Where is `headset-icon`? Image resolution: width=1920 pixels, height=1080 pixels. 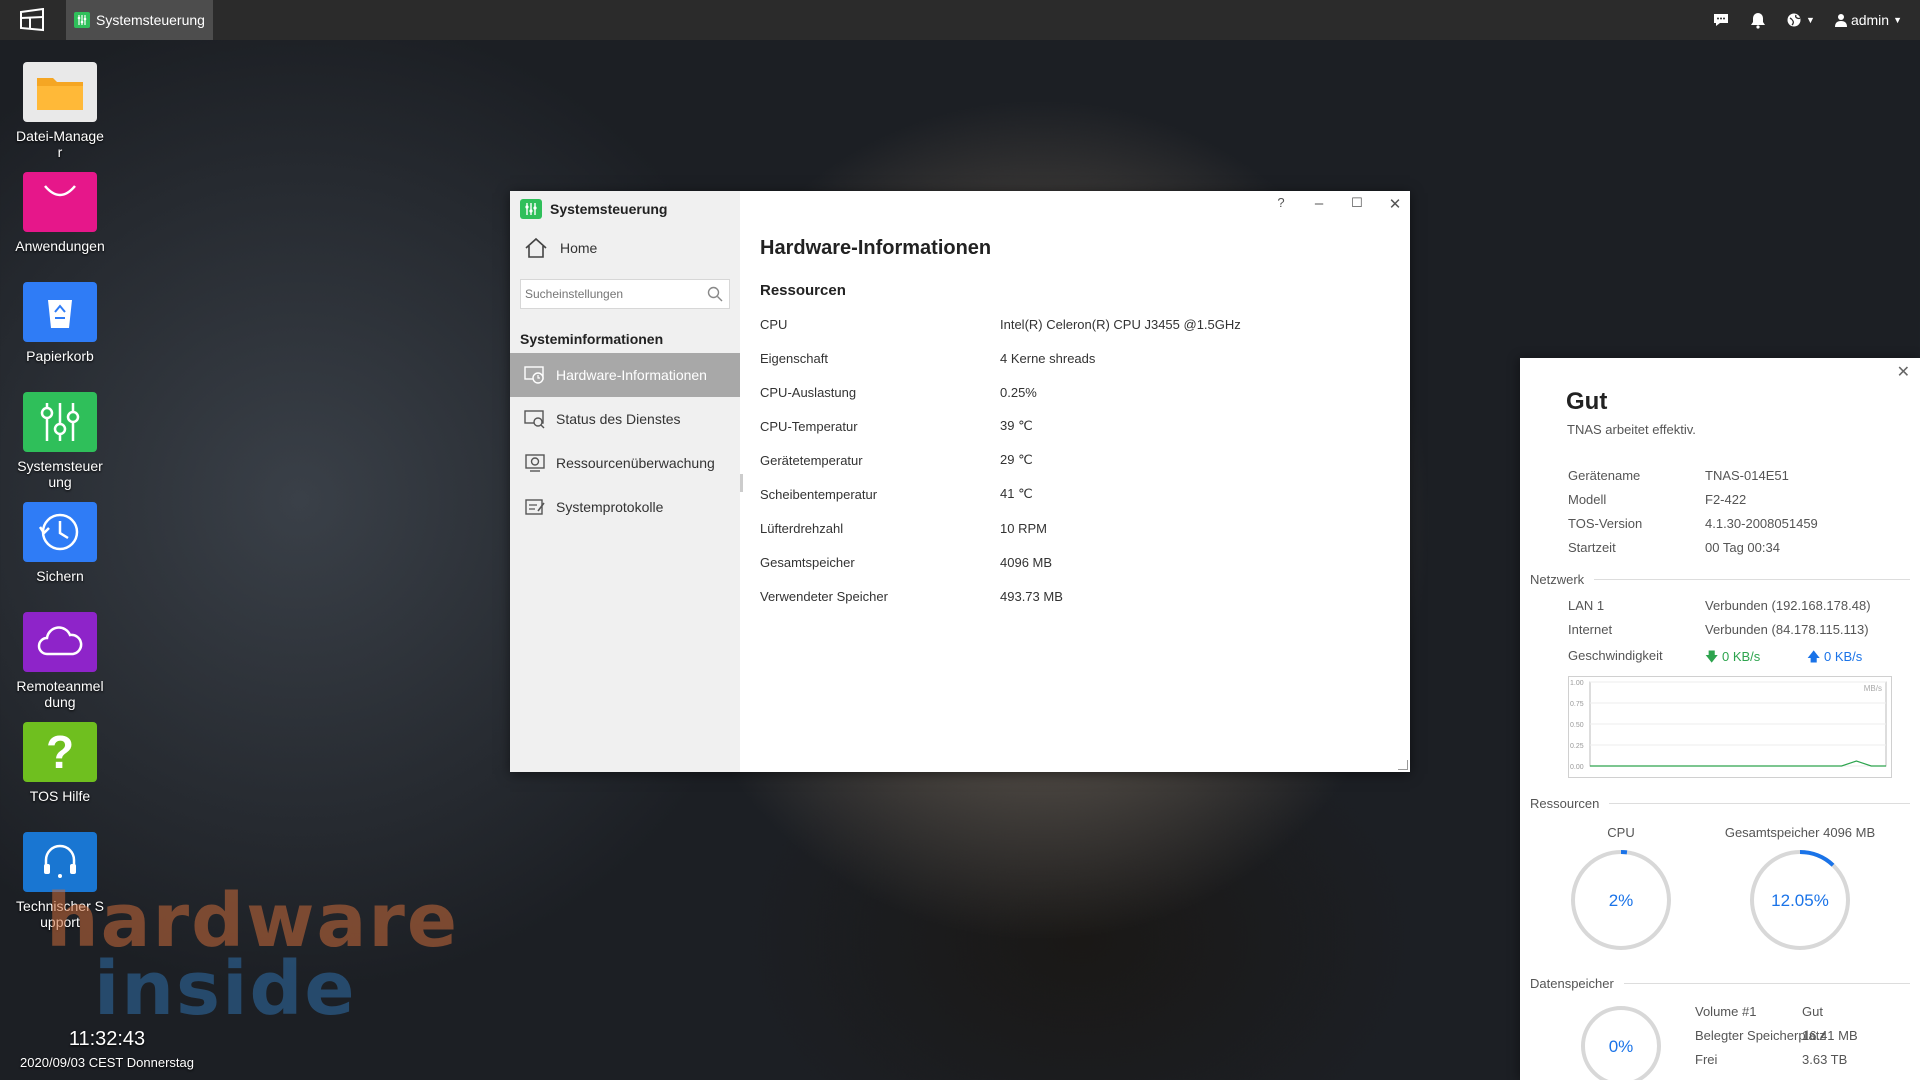 headset-icon is located at coordinates (60, 862).